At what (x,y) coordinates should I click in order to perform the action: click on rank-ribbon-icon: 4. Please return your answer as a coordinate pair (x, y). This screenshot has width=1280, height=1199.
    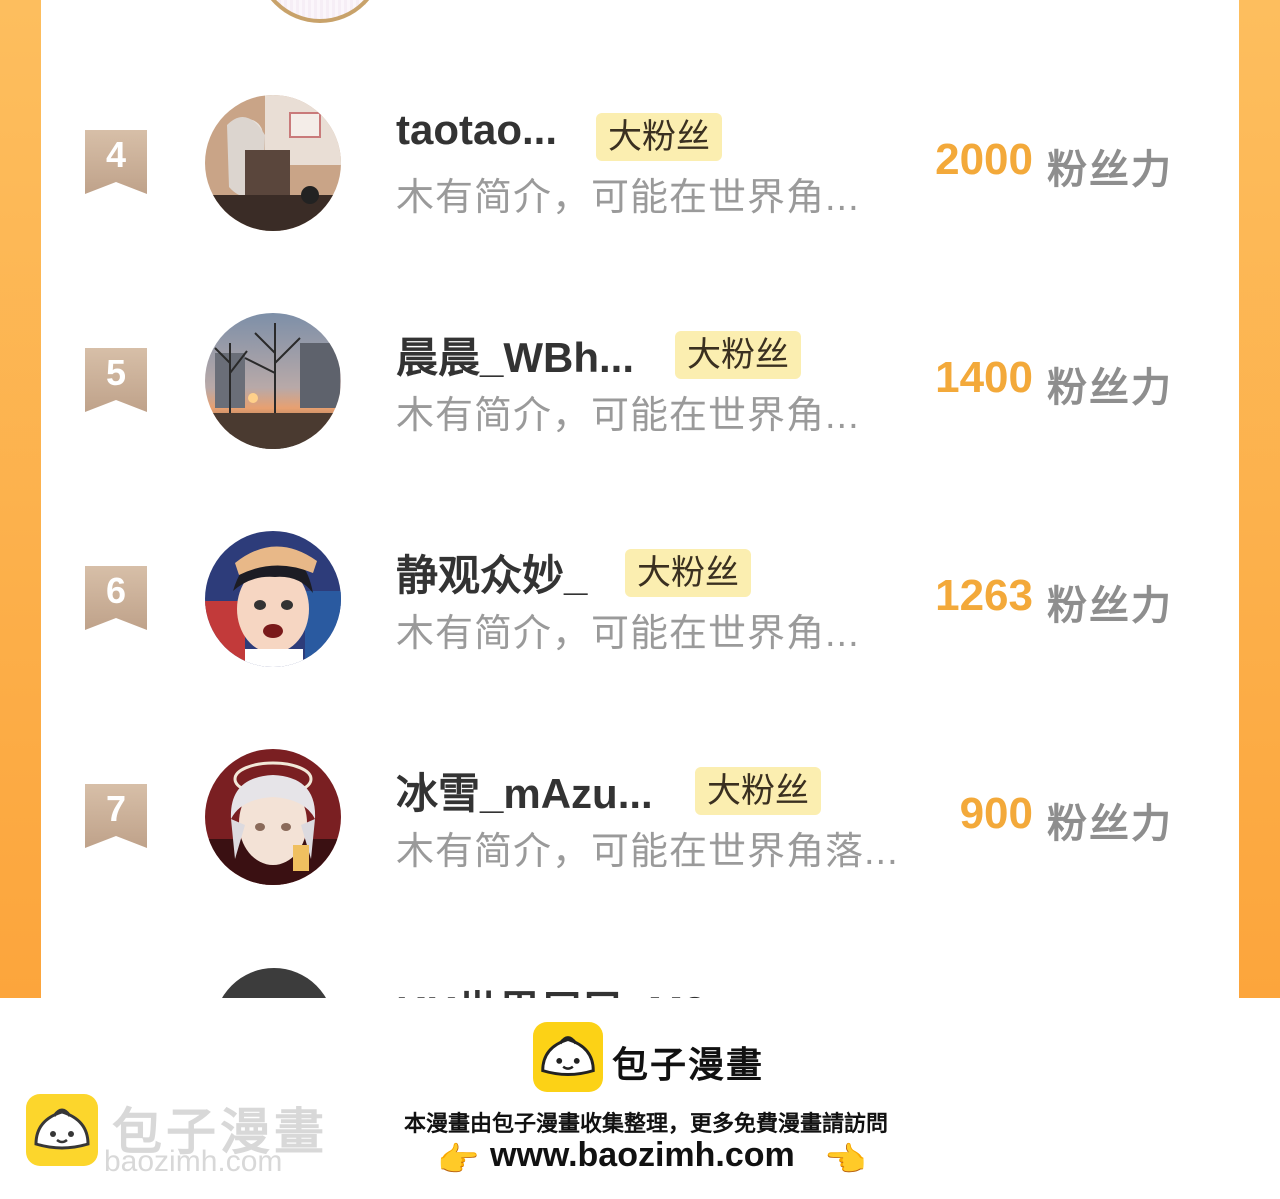
    Looking at the image, I should click on (116, 162).